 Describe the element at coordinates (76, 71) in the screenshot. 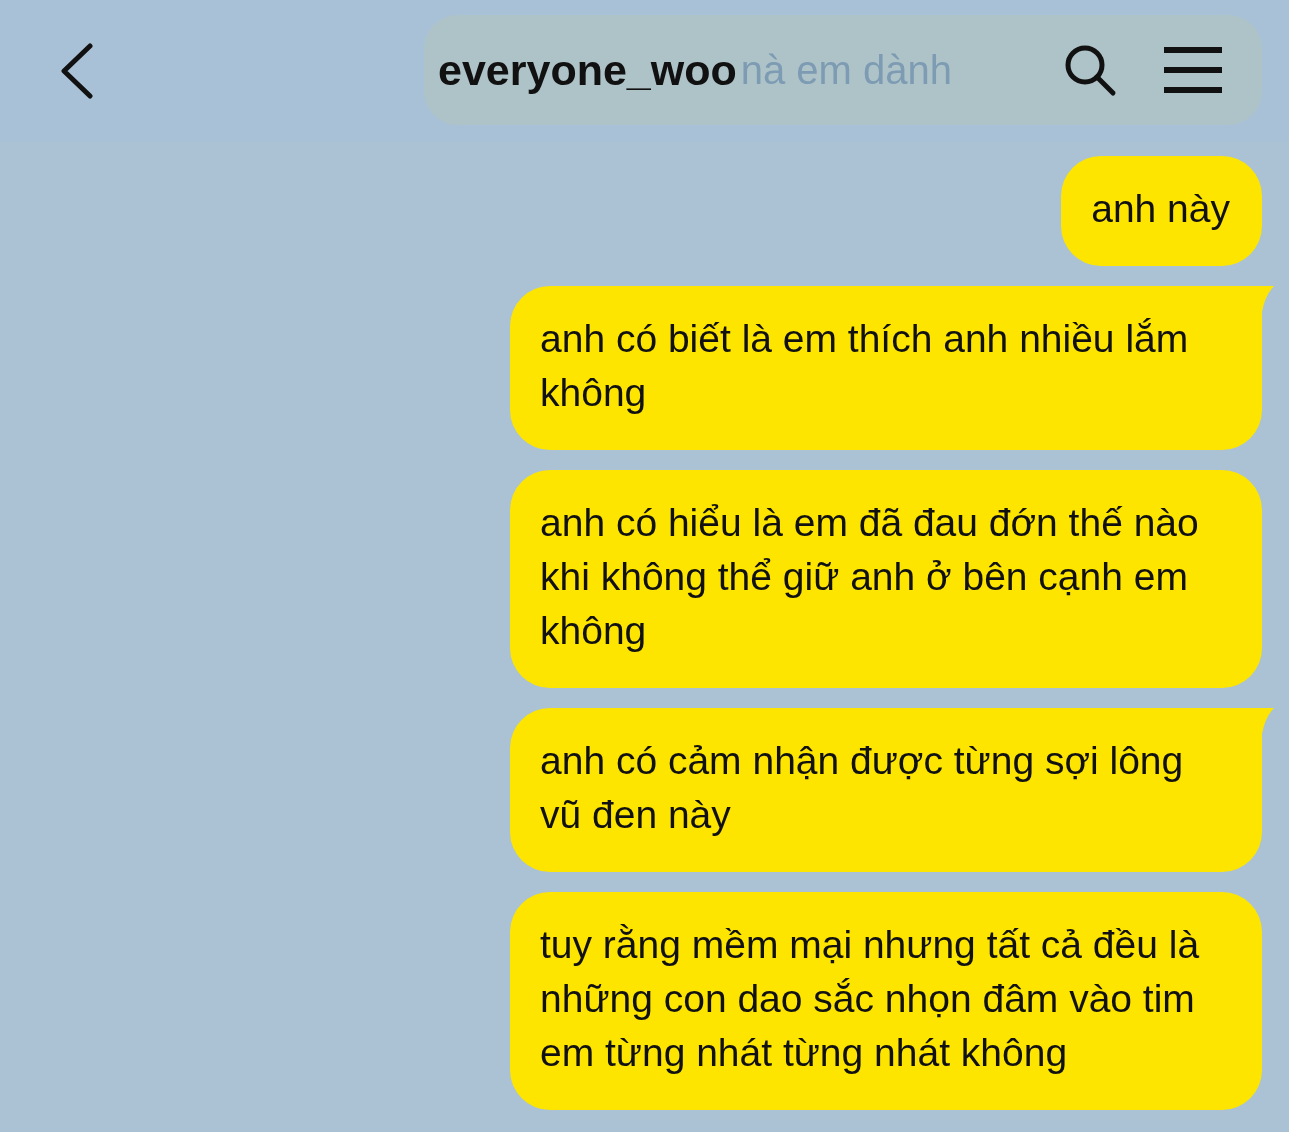

I see `back-button` at that location.